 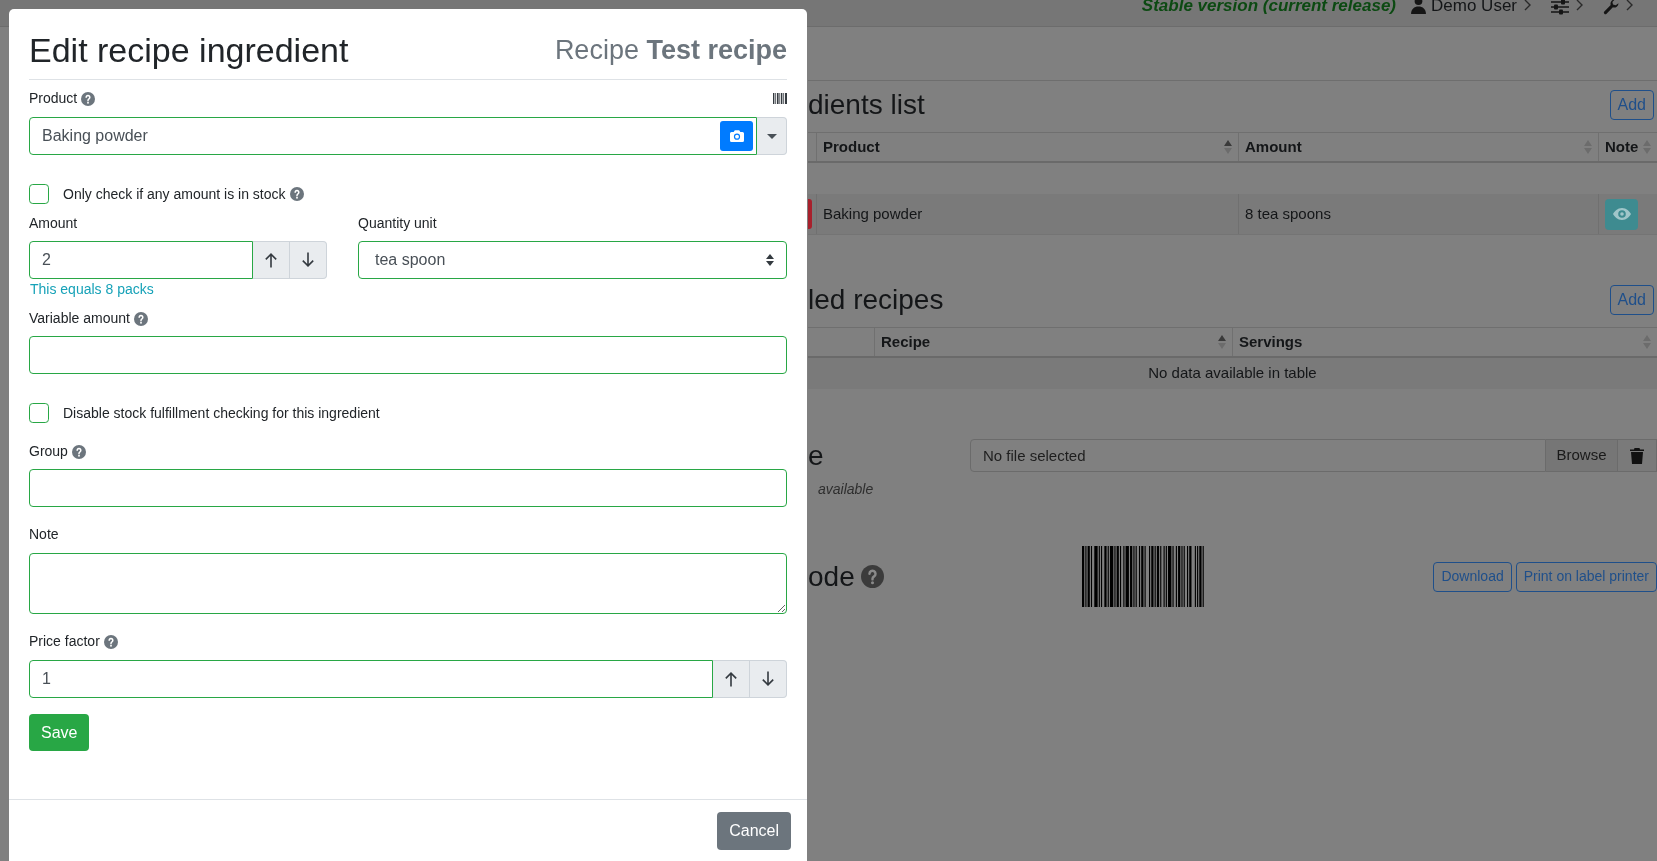 I want to click on eye-icon, so click(x=1621, y=214).